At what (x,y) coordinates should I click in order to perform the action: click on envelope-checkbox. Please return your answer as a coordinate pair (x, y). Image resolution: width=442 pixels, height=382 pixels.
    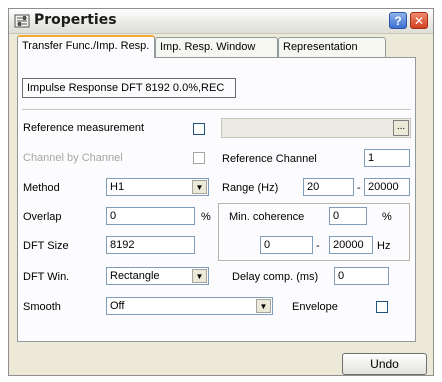
    Looking at the image, I should click on (382, 307).